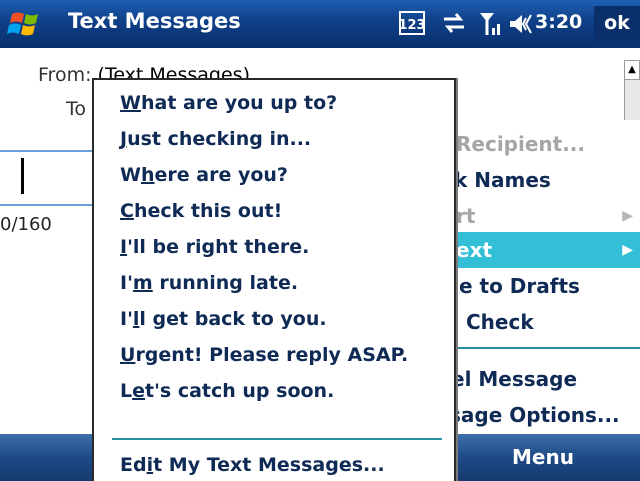 The width and height of the screenshot is (640, 481). What do you see at coordinates (521, 26) in the screenshot?
I see `volume-icon` at bounding box center [521, 26].